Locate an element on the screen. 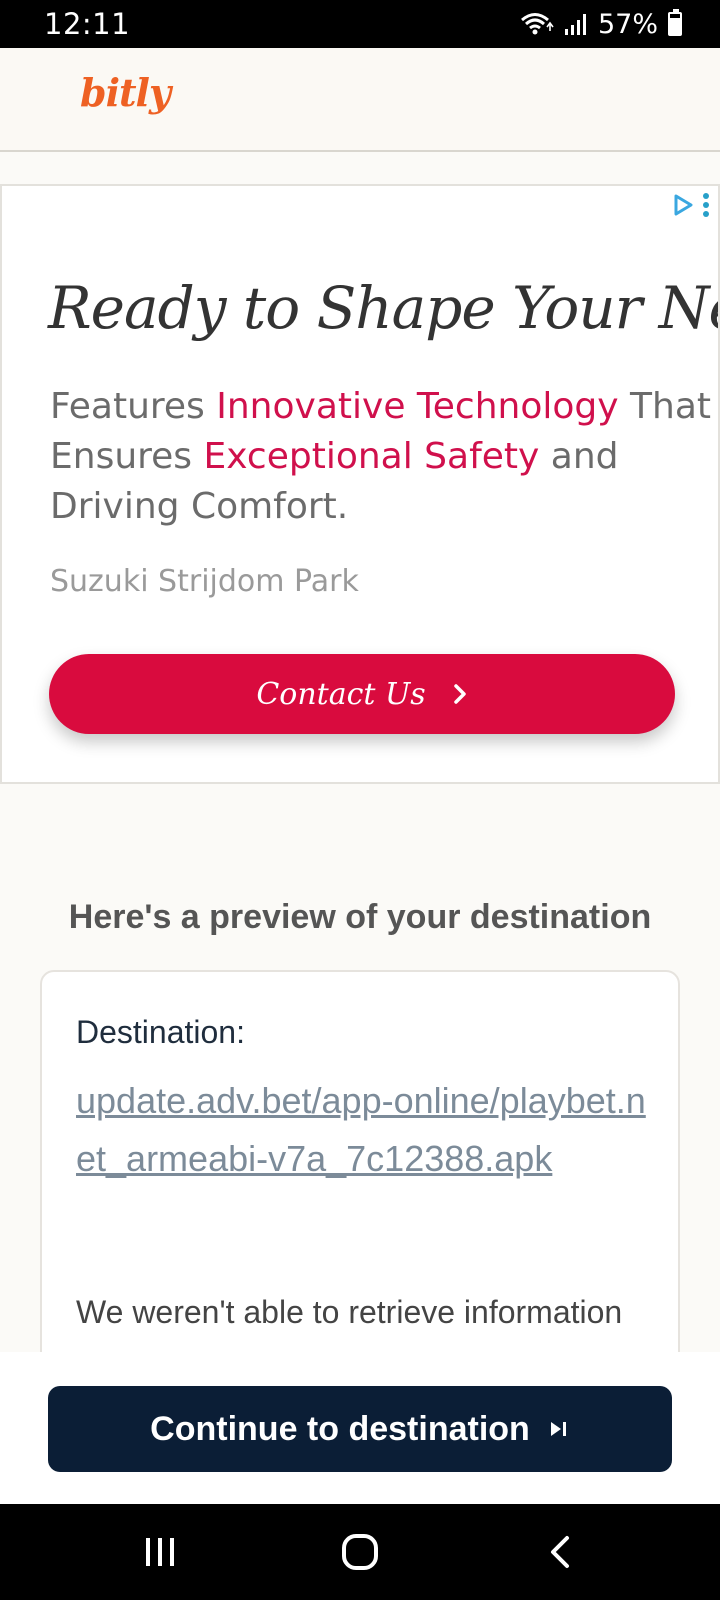 The width and height of the screenshot is (720, 1600). signal-icon is located at coordinates (575, 24).